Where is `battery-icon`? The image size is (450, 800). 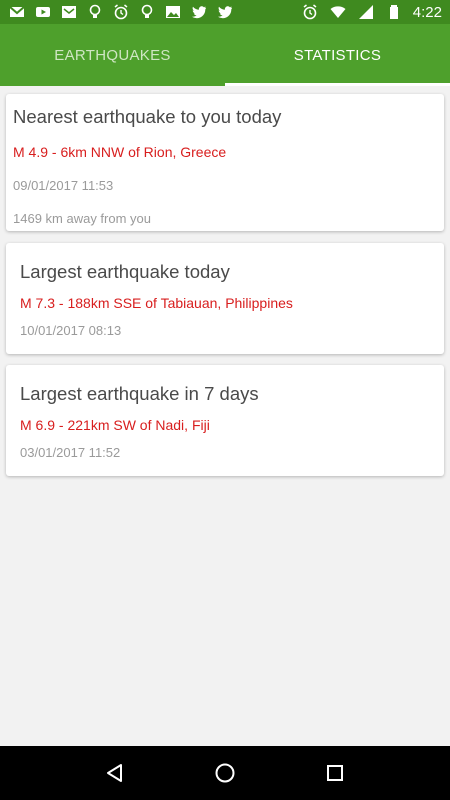 battery-icon is located at coordinates (394, 12).